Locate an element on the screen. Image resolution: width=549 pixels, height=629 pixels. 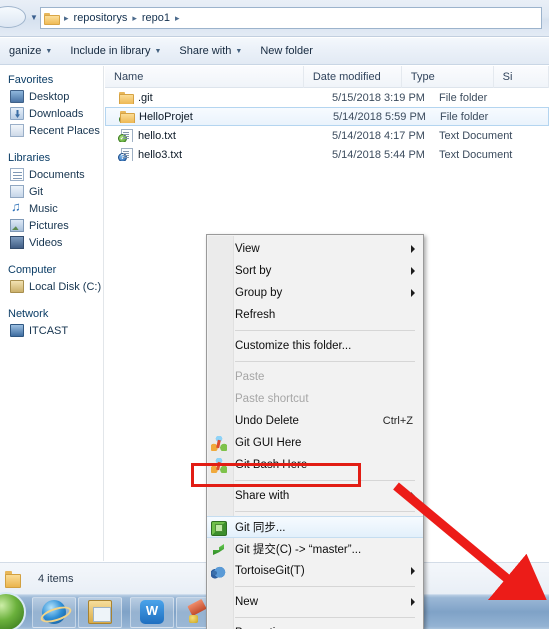
pictures-icon is located at coordinates (17, 225).